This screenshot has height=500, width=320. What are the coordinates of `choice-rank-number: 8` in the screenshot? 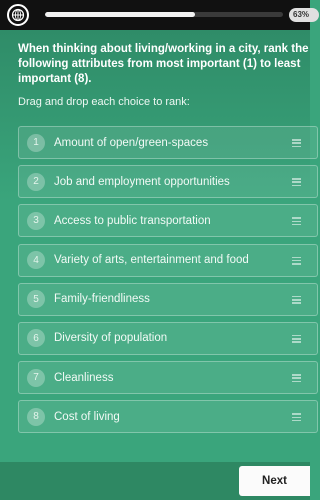 It's located at (36, 416).